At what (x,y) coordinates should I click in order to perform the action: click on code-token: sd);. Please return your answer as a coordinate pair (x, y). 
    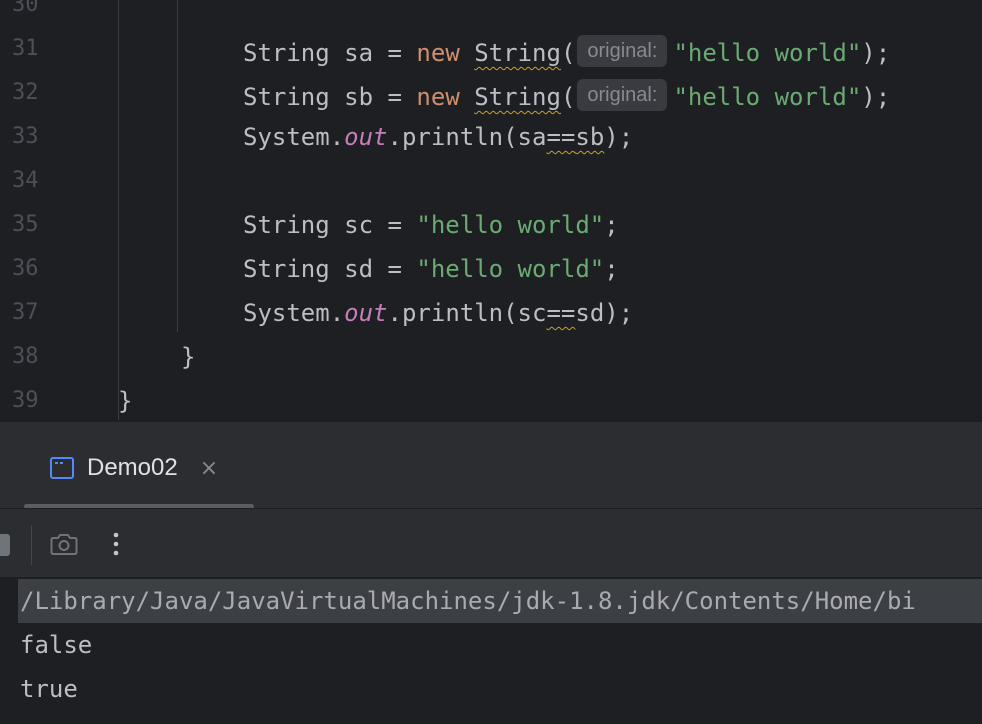
    Looking at the image, I should click on (604, 313).